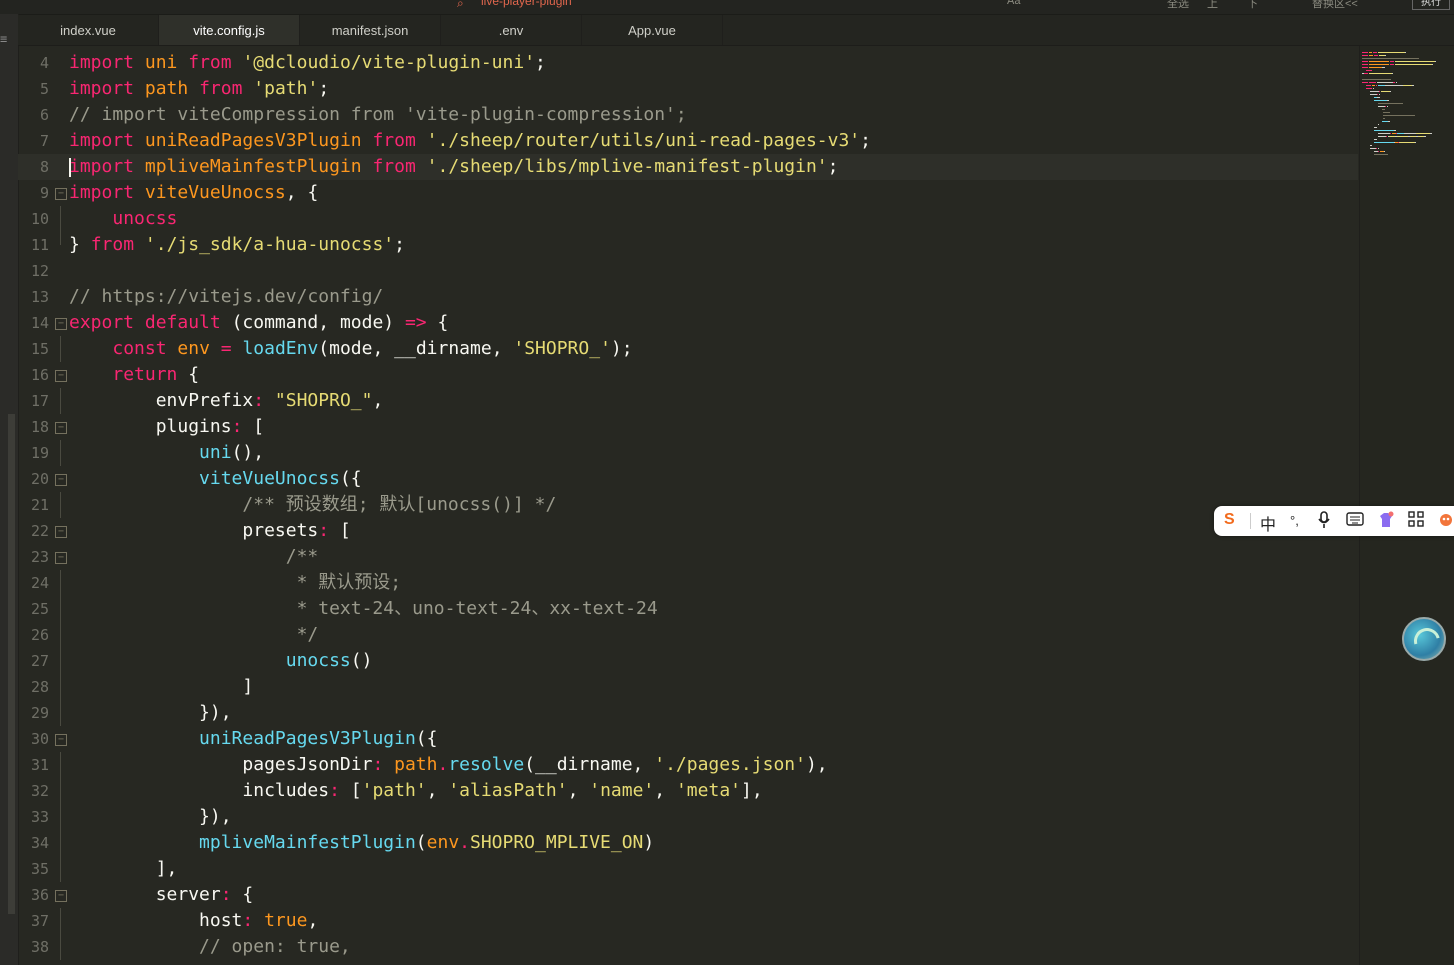 Image resolution: width=1454 pixels, height=965 pixels. What do you see at coordinates (88, 30) in the screenshot?
I see `tab-index-vue: index.vue` at bounding box center [88, 30].